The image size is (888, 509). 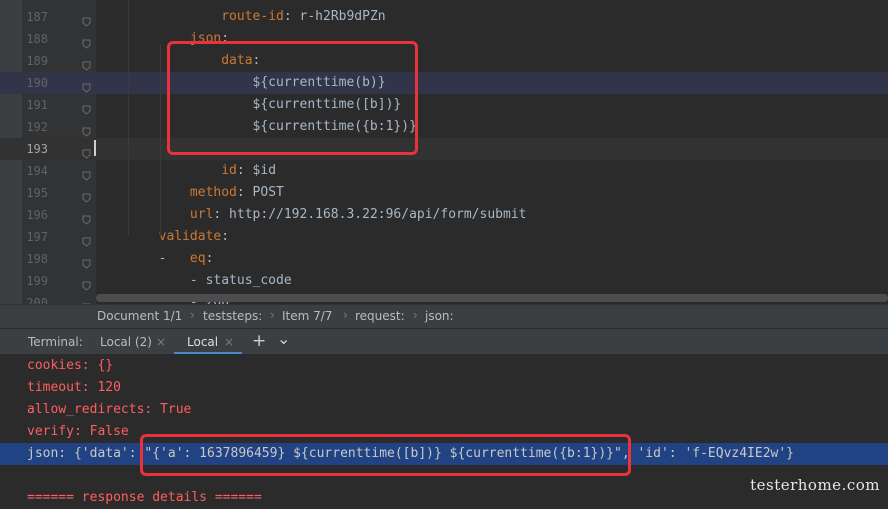 I want to click on line-number: 191, so click(x=37, y=105).